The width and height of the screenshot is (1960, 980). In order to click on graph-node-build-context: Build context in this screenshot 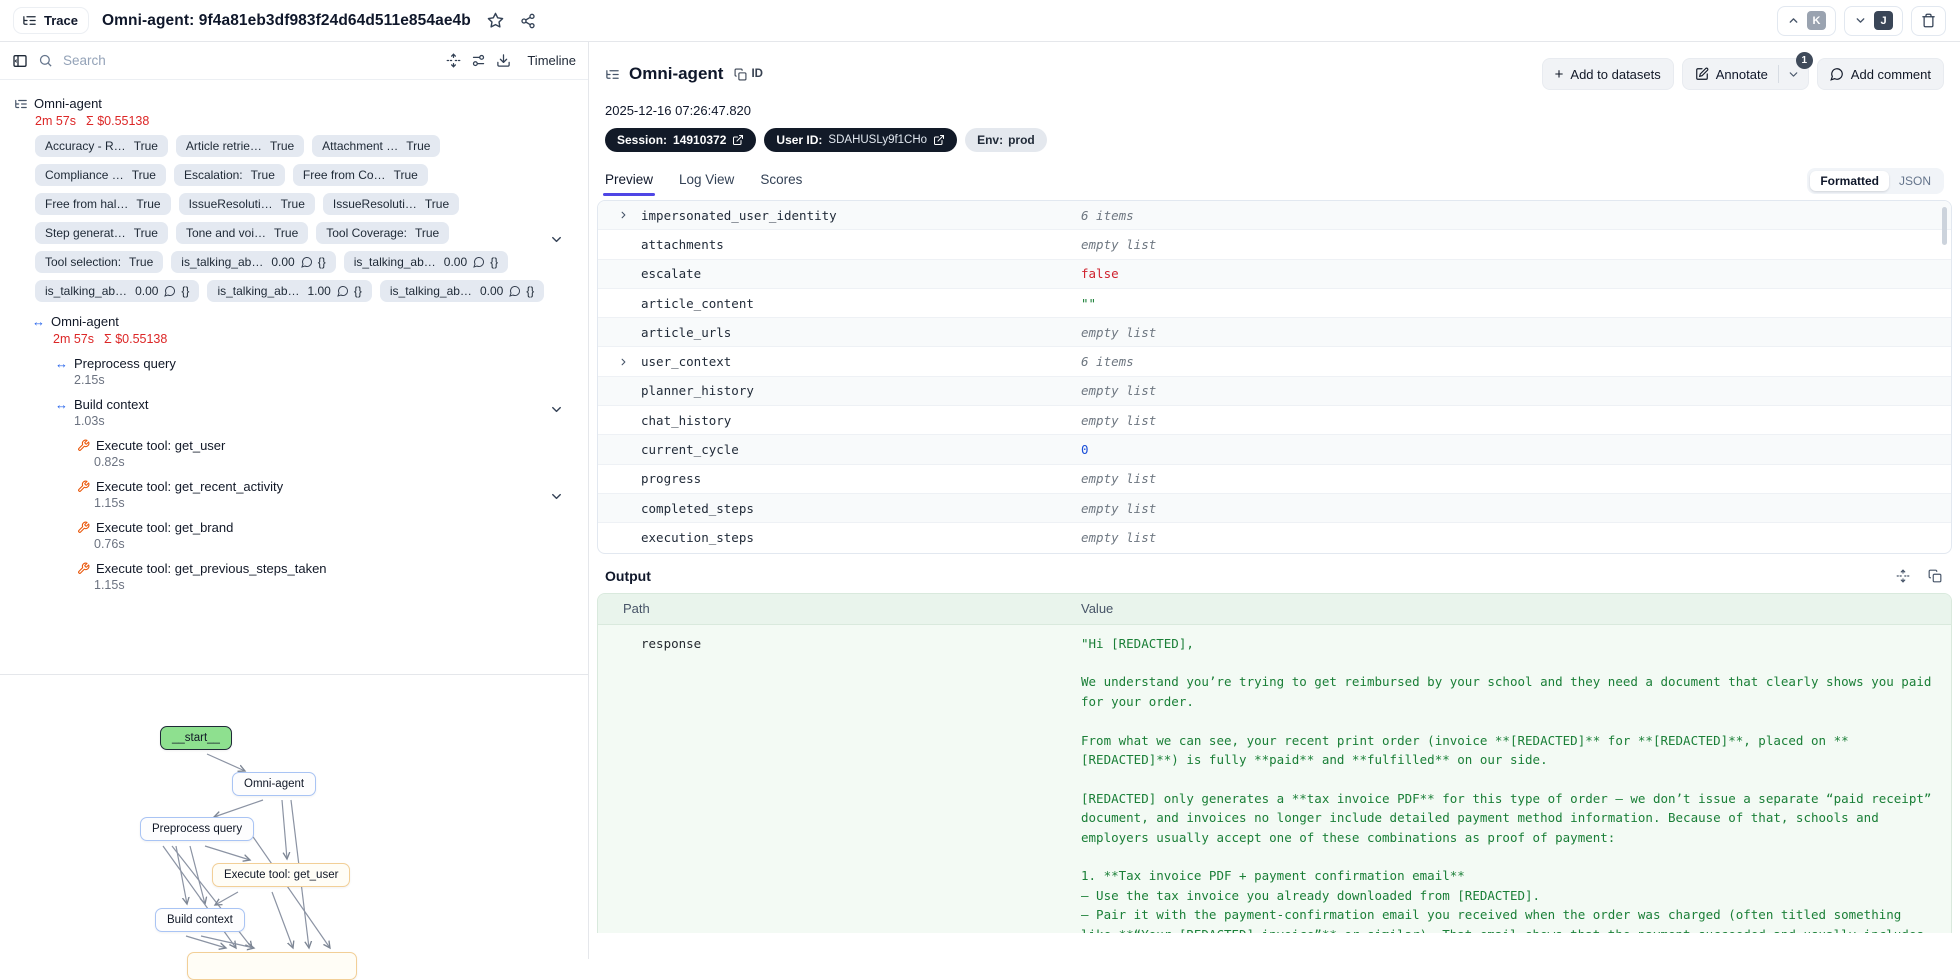, I will do `click(200, 920)`.